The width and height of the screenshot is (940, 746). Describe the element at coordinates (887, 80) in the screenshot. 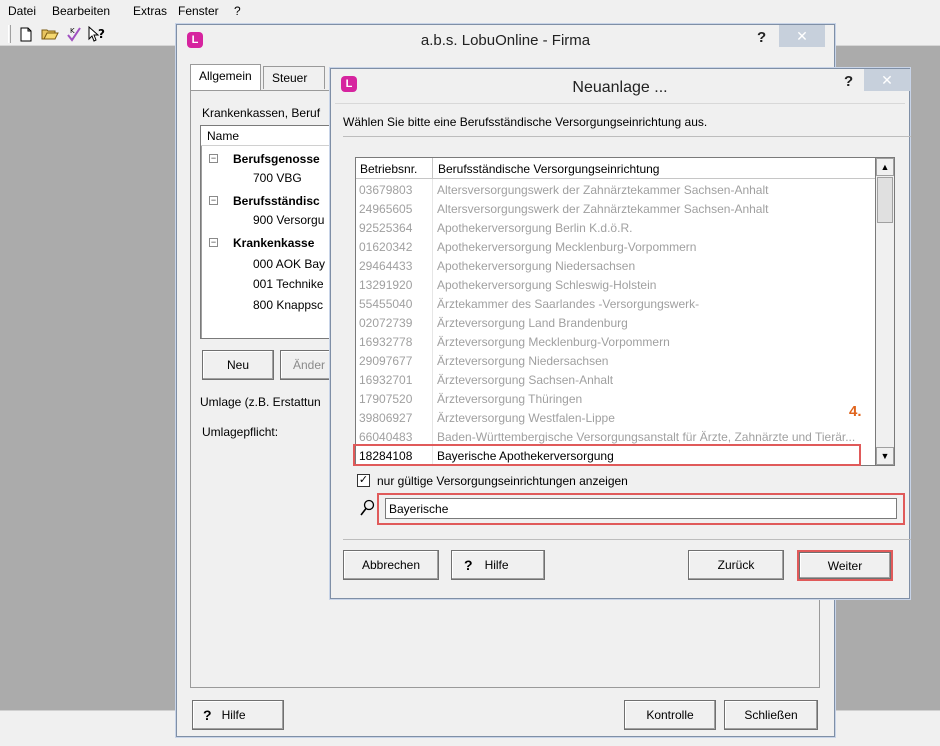

I see `dialog-close-icon: ✕` at that location.